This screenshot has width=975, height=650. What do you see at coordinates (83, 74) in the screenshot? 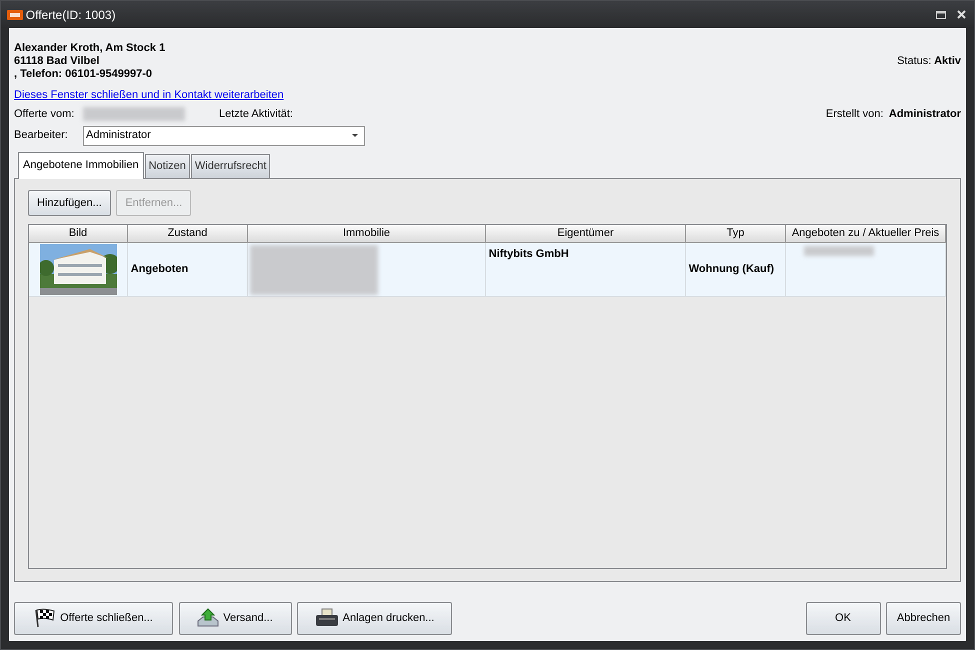
I see `address-line: , Telefon: 06101-9549997-0` at bounding box center [83, 74].